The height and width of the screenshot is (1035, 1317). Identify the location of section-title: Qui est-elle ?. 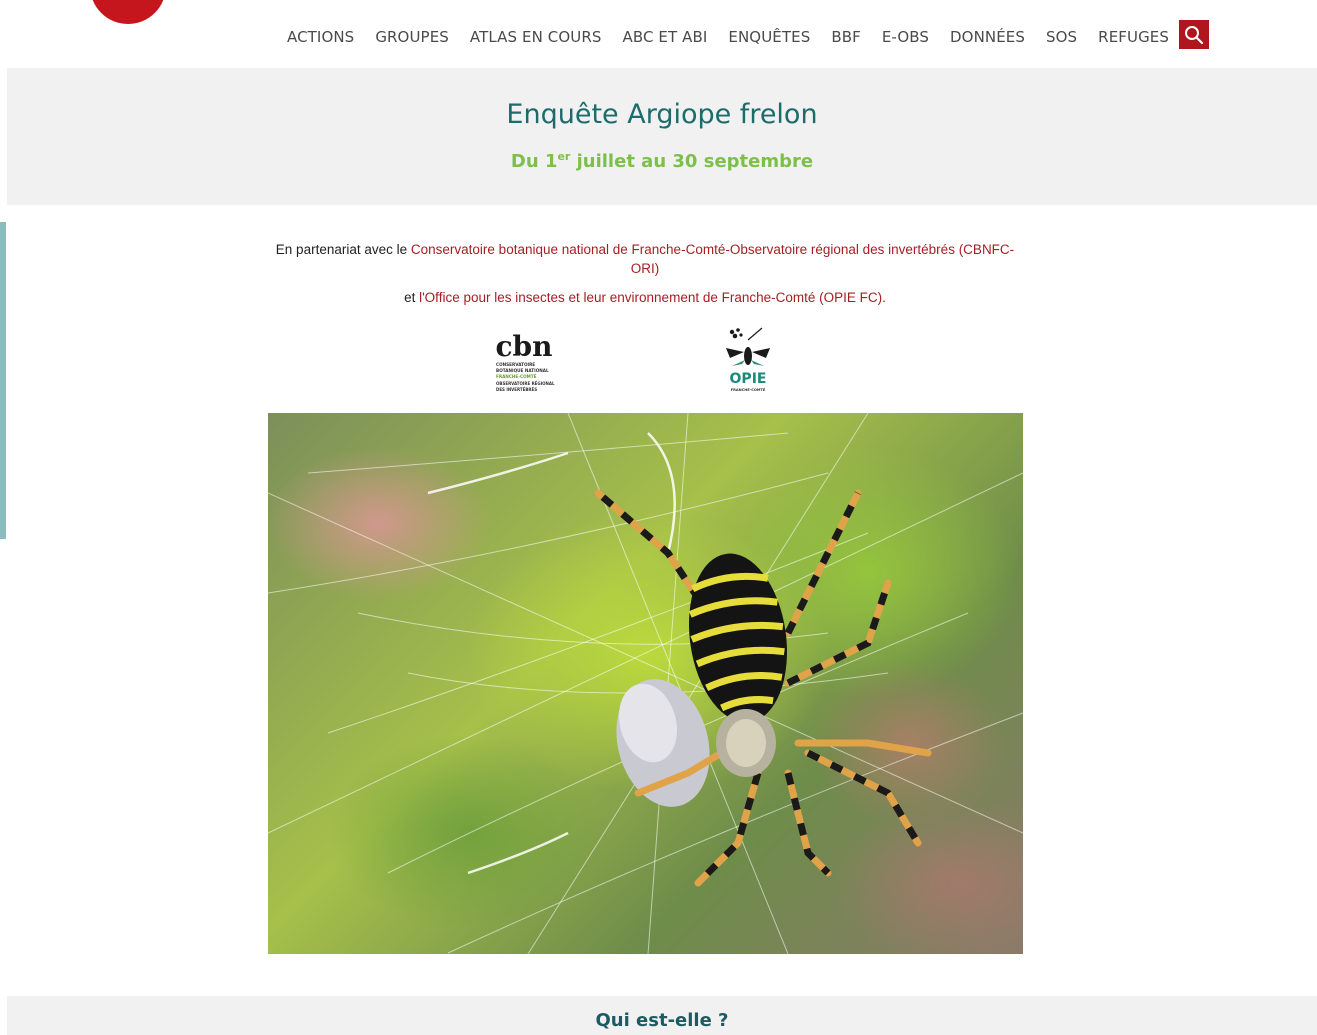
(662, 1020).